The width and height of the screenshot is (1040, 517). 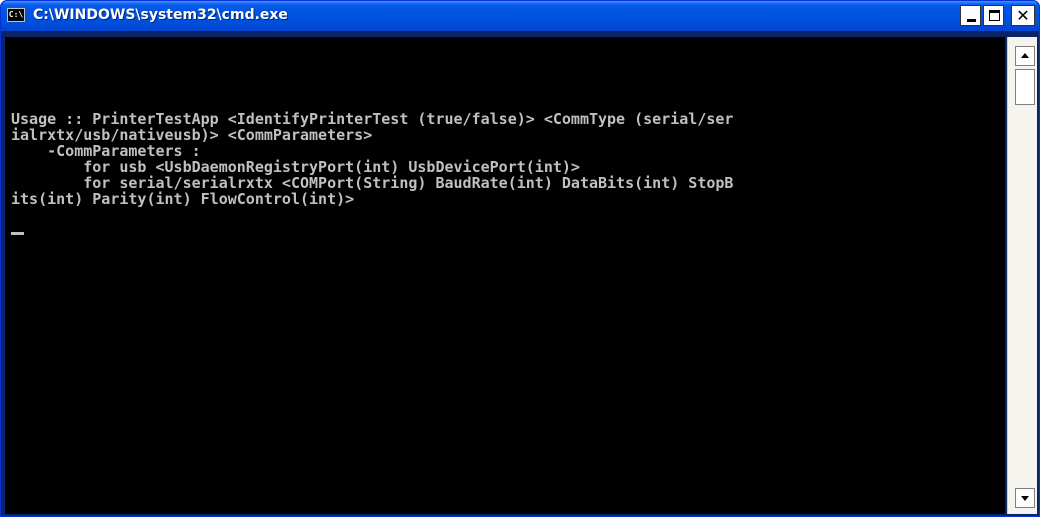 I want to click on maximize-icon, so click(x=994, y=15).